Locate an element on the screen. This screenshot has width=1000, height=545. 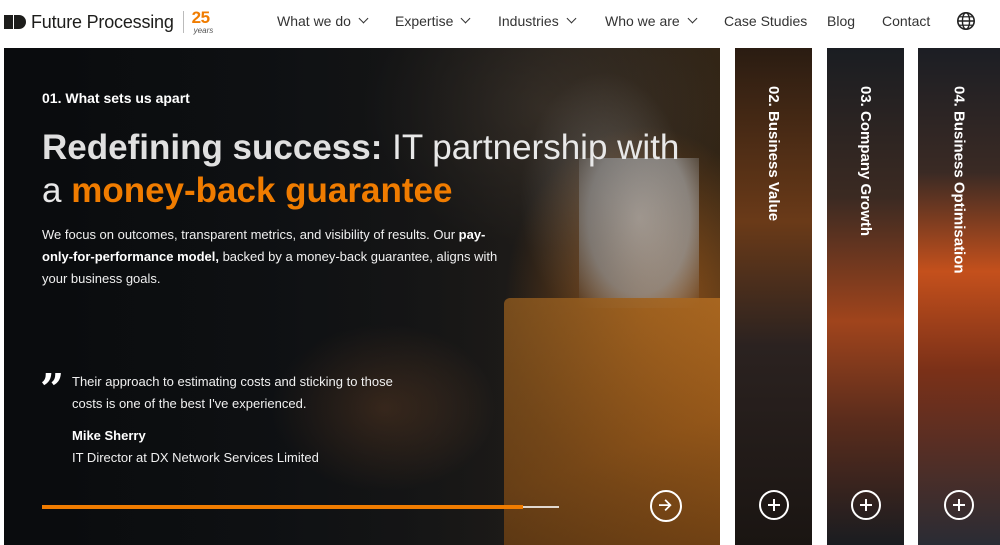
nav-item-label: Blog is located at coordinates (841, 21).